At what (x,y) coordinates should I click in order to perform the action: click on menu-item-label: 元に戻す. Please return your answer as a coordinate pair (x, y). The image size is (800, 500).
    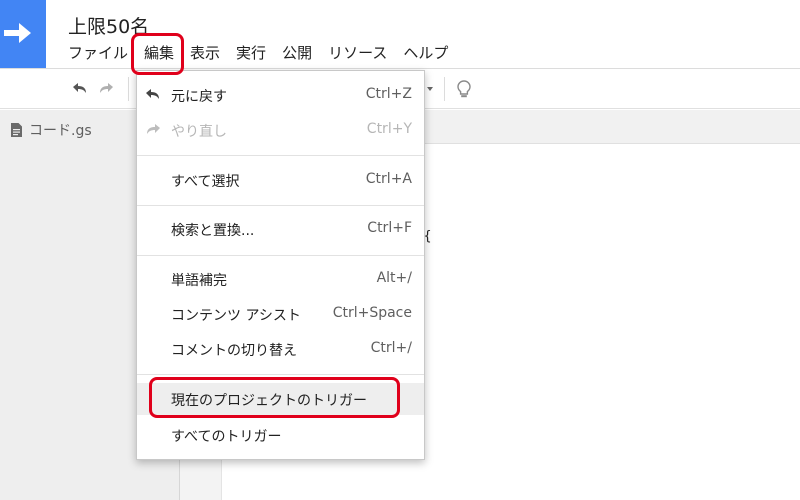
    Looking at the image, I should click on (199, 97).